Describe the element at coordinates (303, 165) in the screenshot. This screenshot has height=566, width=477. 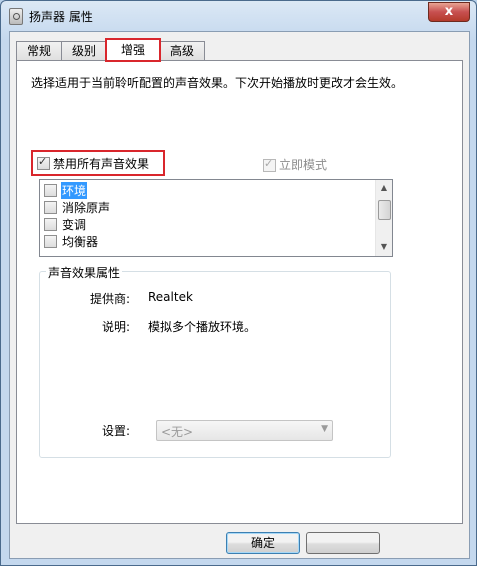
I see `immediate-mode-label: 立即模式` at that location.